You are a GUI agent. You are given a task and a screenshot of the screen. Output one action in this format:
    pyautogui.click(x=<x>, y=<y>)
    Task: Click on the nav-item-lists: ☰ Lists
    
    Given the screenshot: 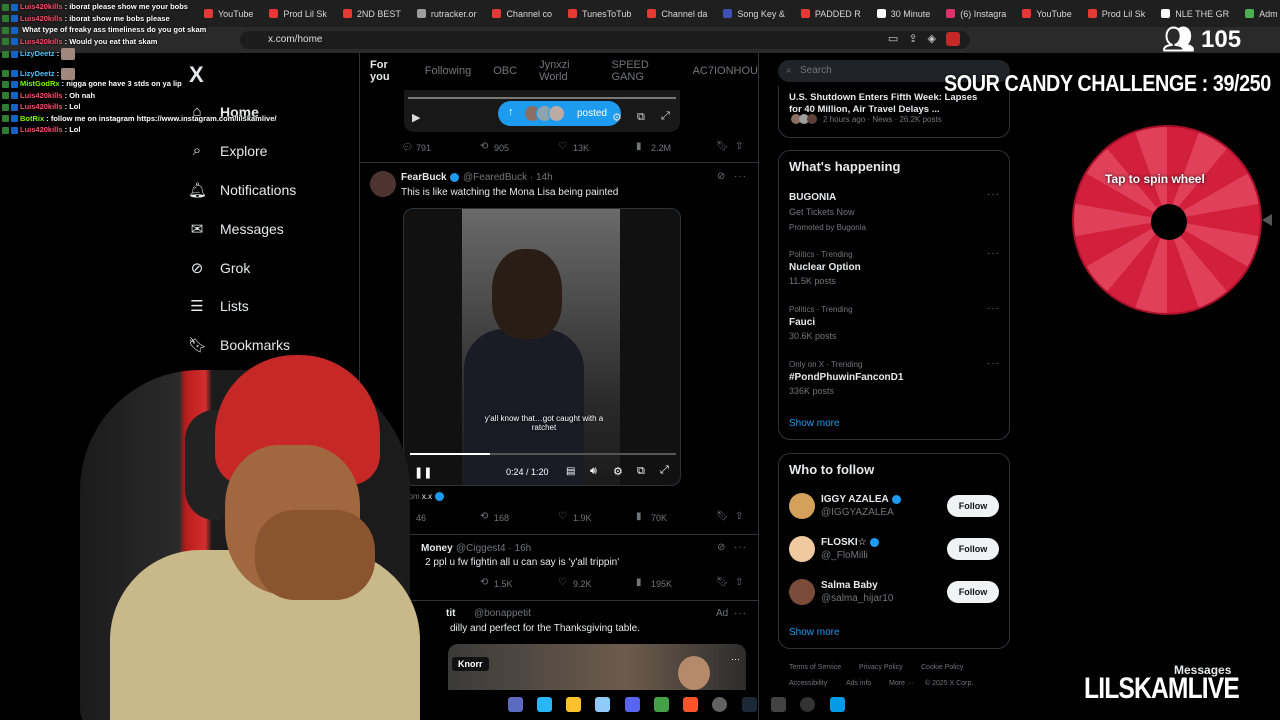 What is the action you would take?
    pyautogui.click(x=218, y=306)
    